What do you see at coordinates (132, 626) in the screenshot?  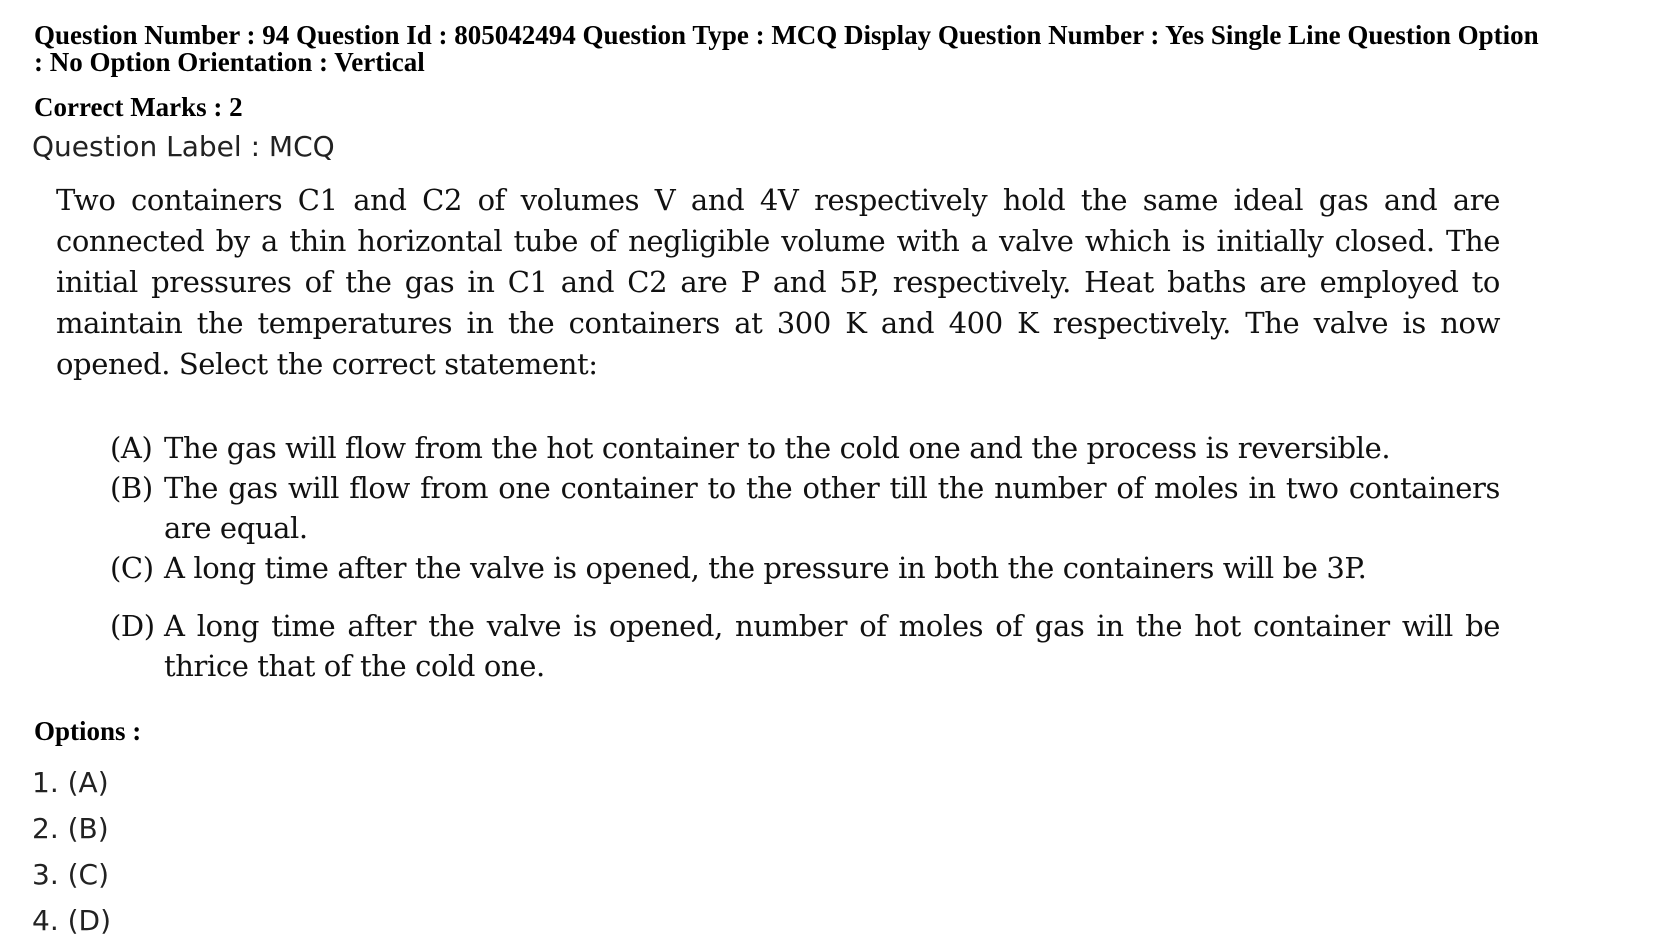 I see `choice-d-tag: (D)` at bounding box center [132, 626].